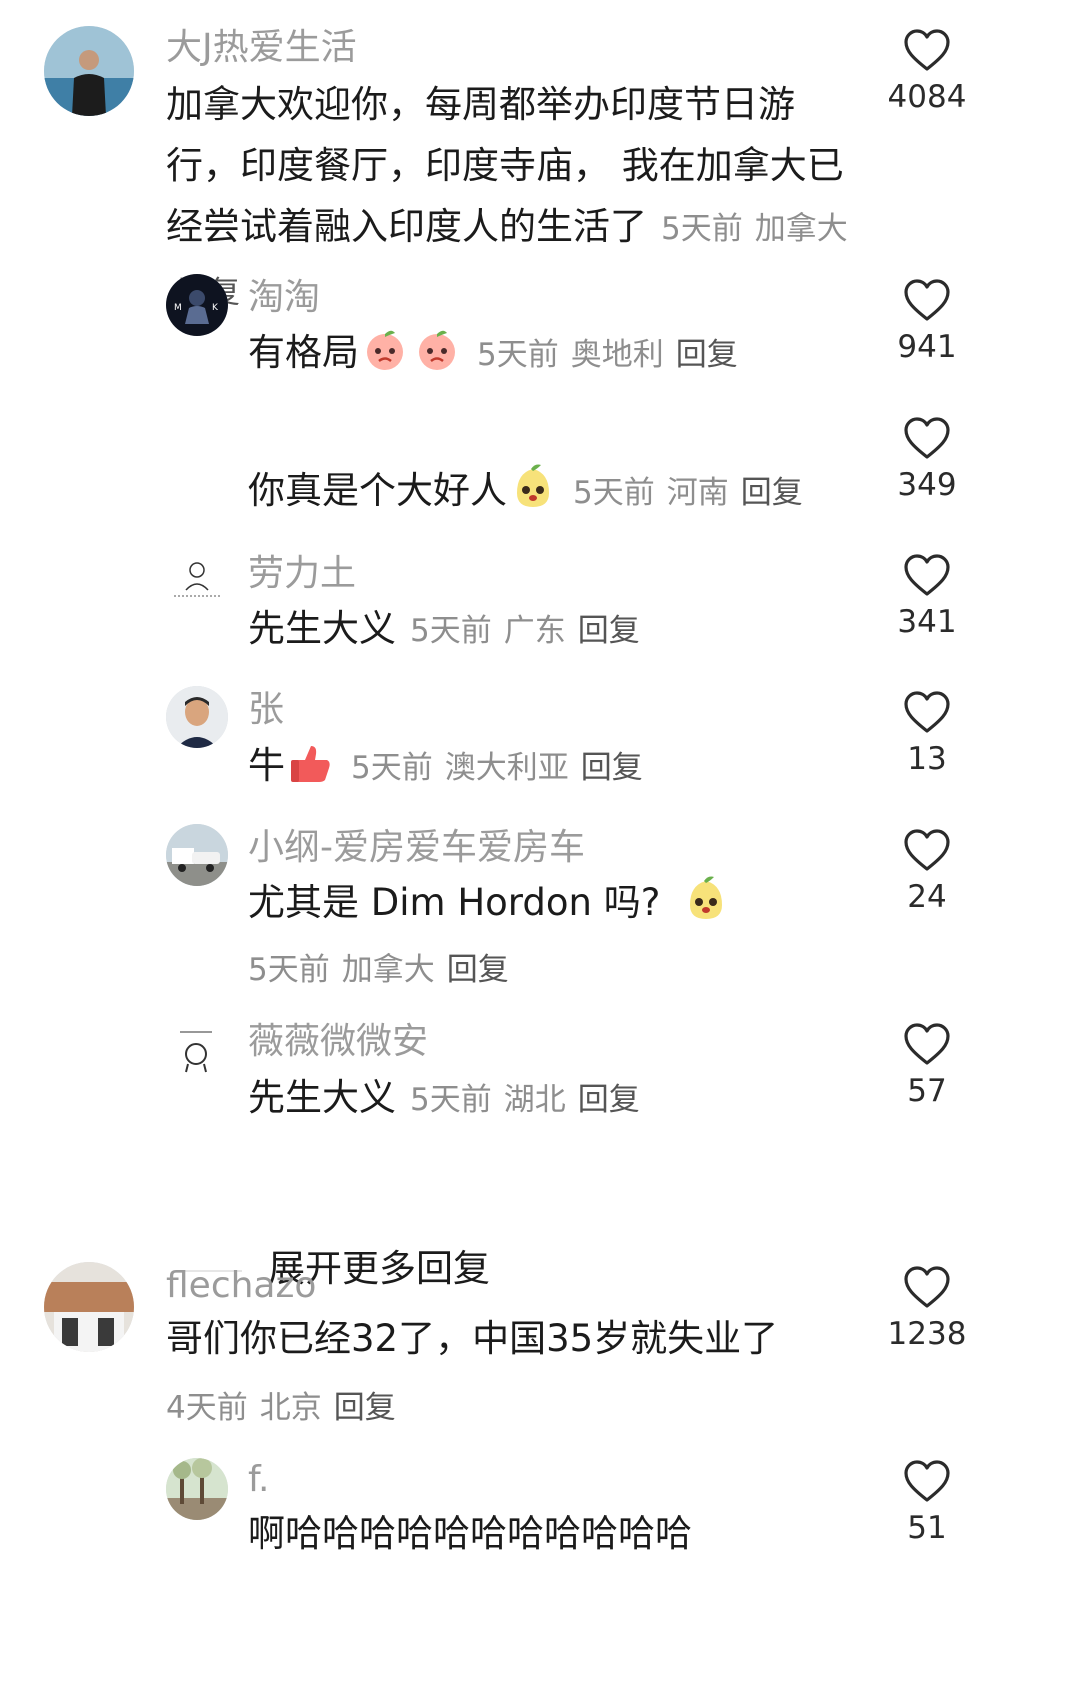 This screenshot has height=1706, width=1080. Describe the element at coordinates (927, 622) in the screenshot. I see `like-count: 341` at that location.